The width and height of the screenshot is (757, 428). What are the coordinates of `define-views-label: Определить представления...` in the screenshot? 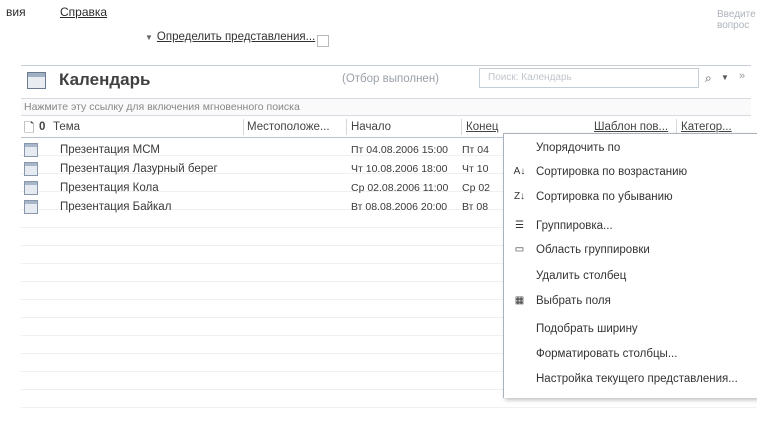 It's located at (236, 37).